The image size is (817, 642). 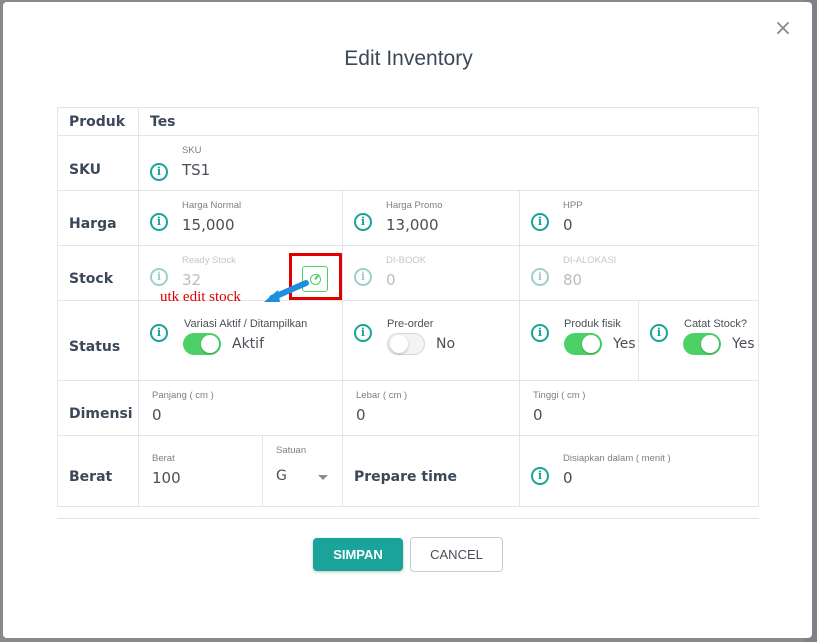 What do you see at coordinates (573, 280) in the screenshot?
I see `di-alokasi-input: 80` at bounding box center [573, 280].